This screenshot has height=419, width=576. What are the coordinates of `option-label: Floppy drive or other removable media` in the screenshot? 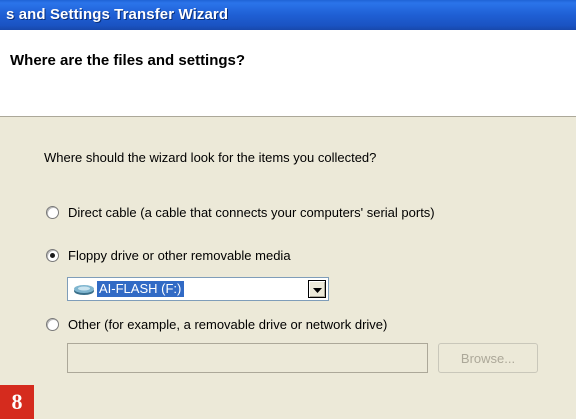 It's located at (179, 255).